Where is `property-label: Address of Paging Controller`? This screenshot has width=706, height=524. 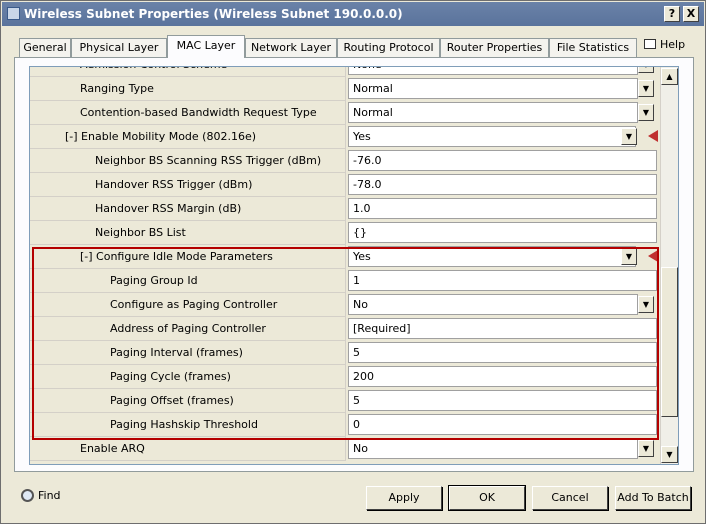 property-label: Address of Paging Controller is located at coordinates (188, 329).